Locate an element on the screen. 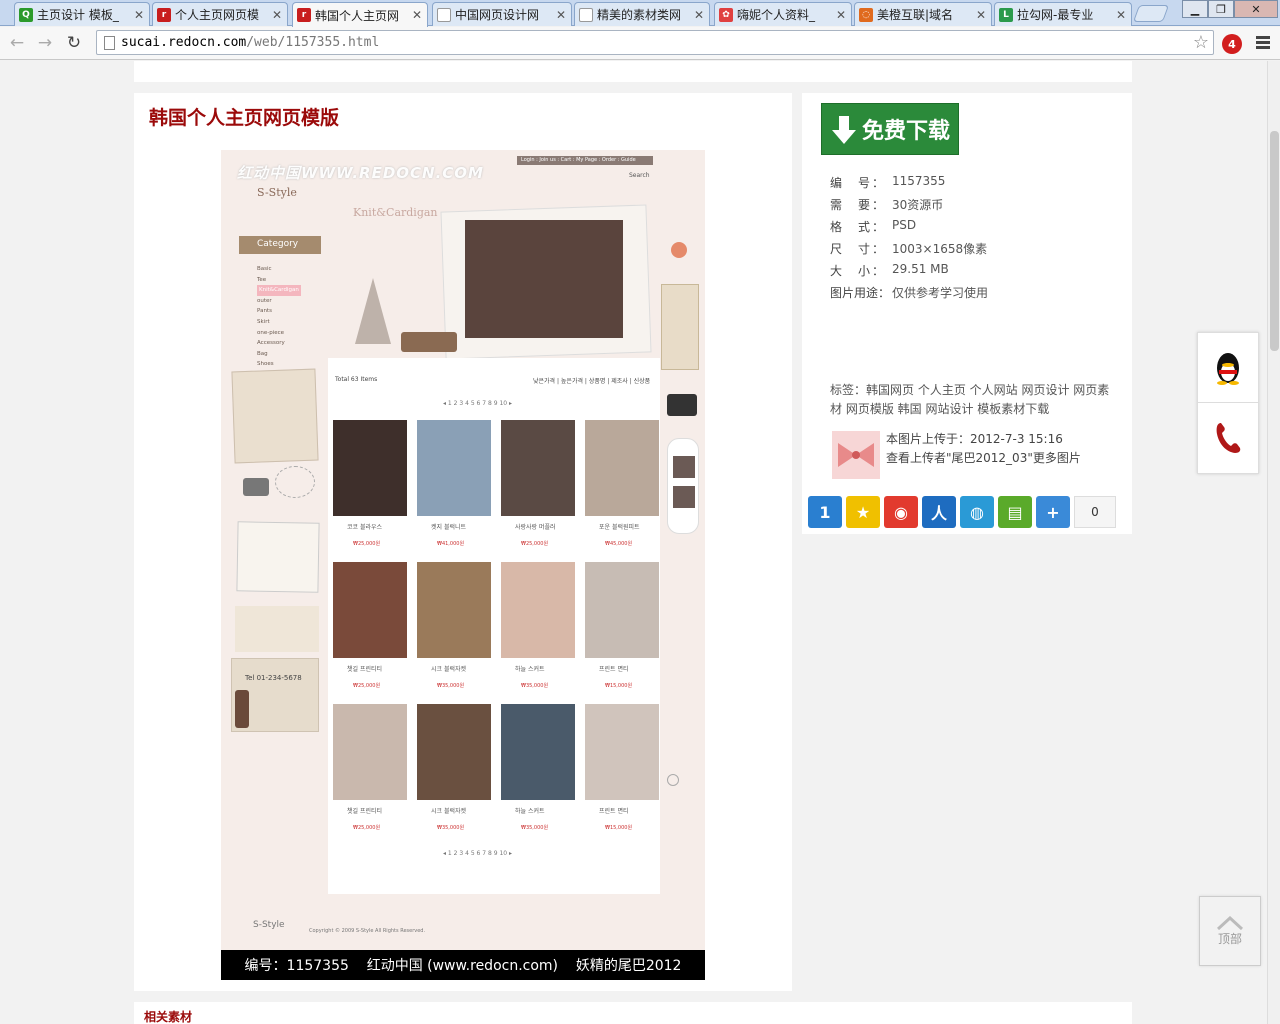  tab-title: 中国网页设计网 is located at coordinates (497, 15).